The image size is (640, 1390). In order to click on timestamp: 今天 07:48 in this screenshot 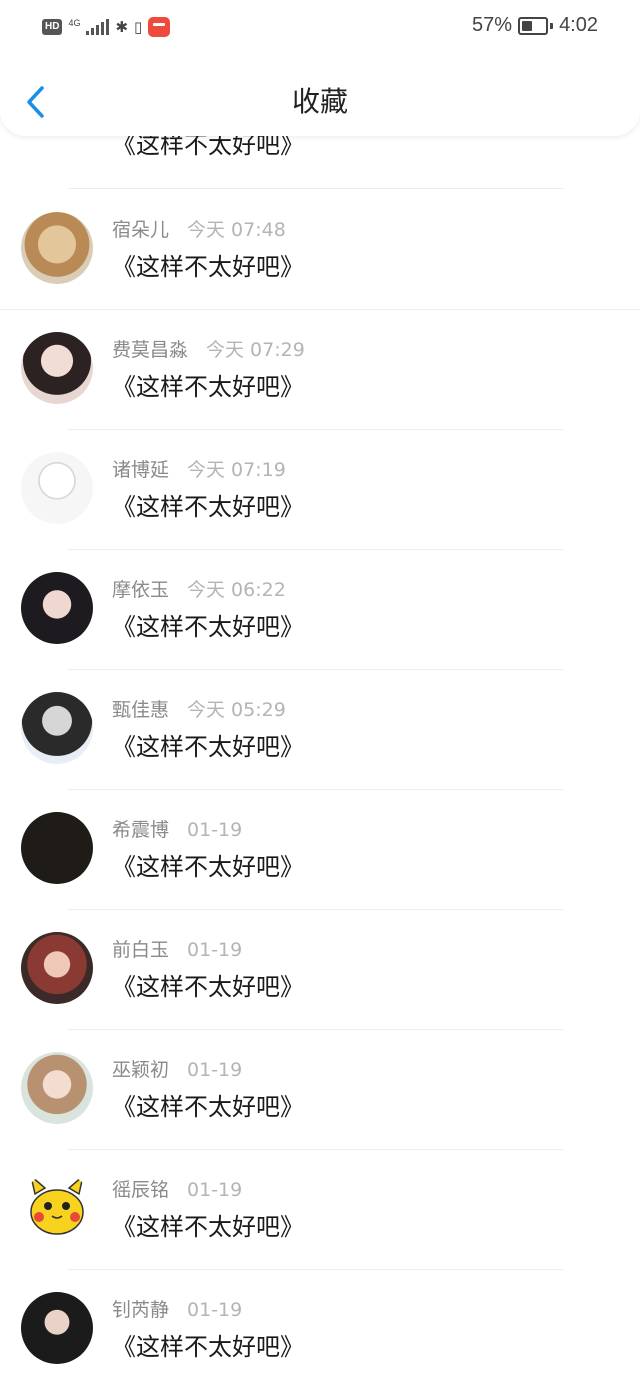, I will do `click(236, 230)`.